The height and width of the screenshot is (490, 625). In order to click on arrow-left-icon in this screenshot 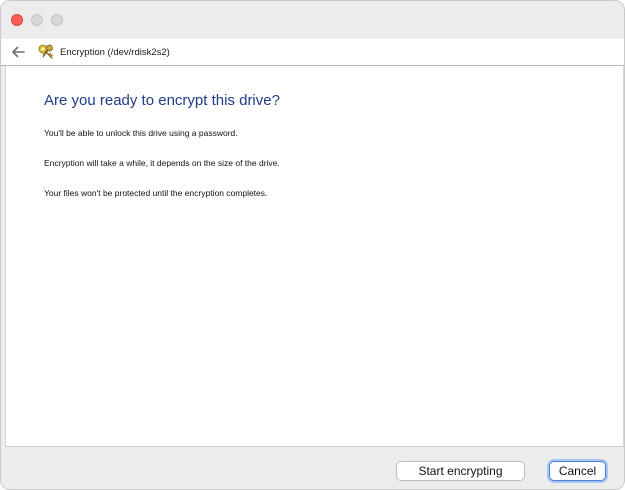, I will do `click(18, 52)`.